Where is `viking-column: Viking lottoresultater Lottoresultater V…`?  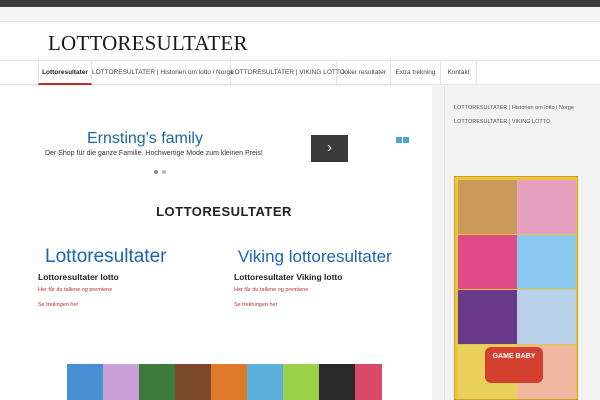 viking-column: Viking lottoresultater Lottoresultater V… is located at coordinates (334, 277).